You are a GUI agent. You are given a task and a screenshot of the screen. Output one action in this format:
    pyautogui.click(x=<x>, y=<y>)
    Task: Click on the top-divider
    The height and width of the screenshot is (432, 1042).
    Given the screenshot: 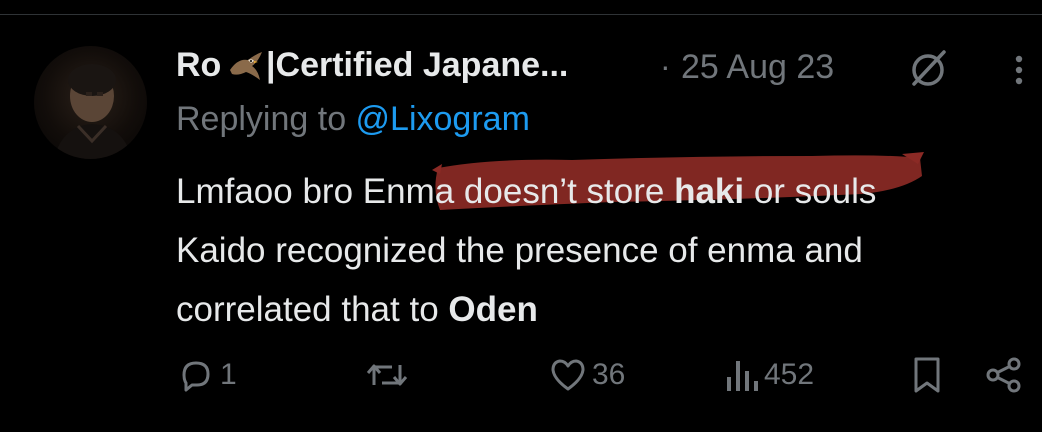 What is the action you would take?
    pyautogui.click(x=521, y=14)
    